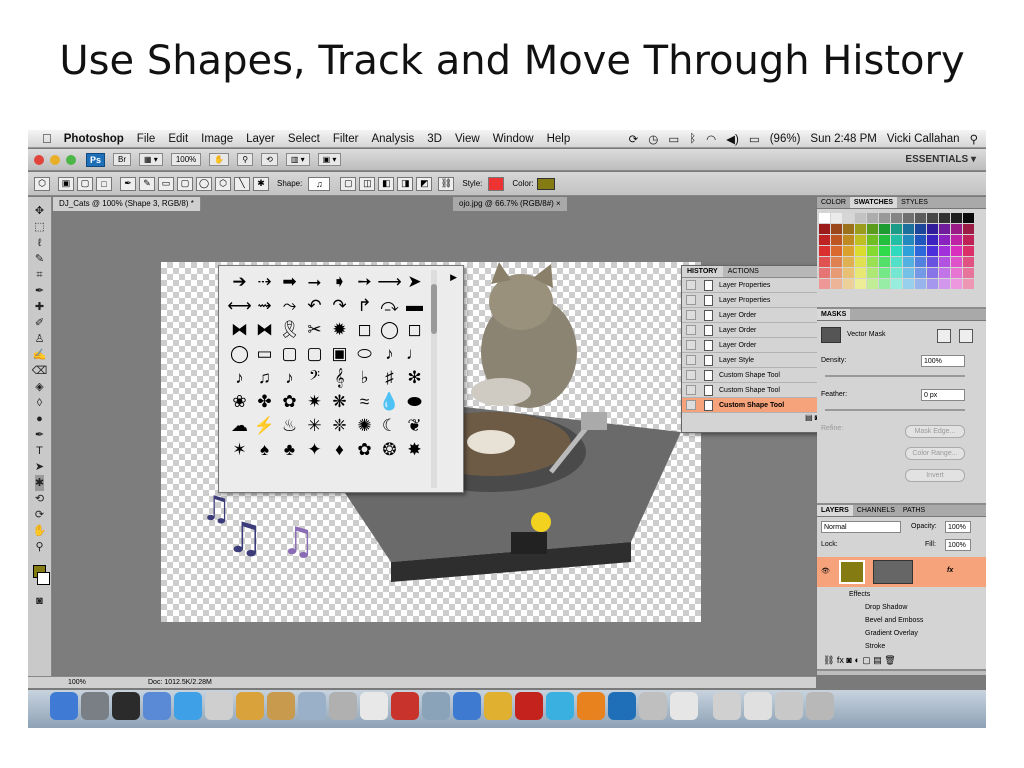 The image size is (1024, 768). What do you see at coordinates (94, 139) in the screenshot?
I see `menu-photoshop: Photoshop` at bounding box center [94, 139].